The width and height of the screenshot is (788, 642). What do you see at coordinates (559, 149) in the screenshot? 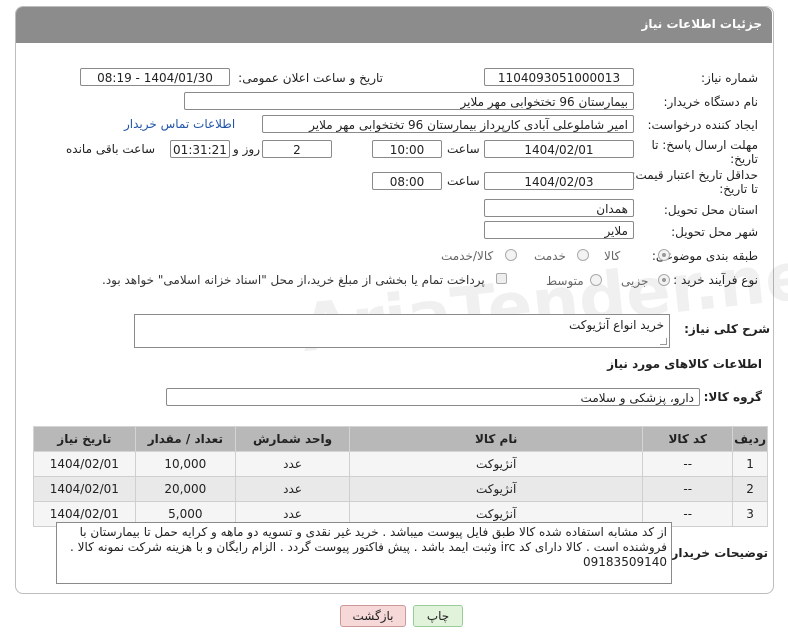
I see `reply-date-field: 1404/02/01` at bounding box center [559, 149].